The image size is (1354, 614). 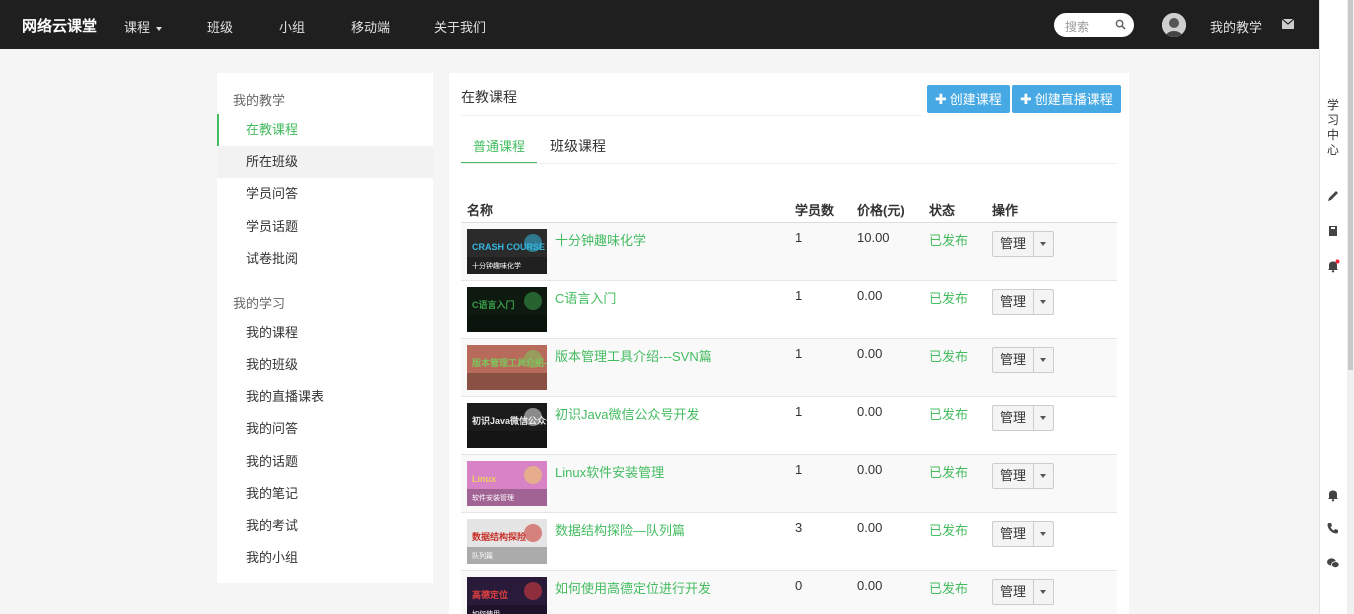 I want to click on sidebar-item-my-courses: 我的课程, so click(x=325, y=333).